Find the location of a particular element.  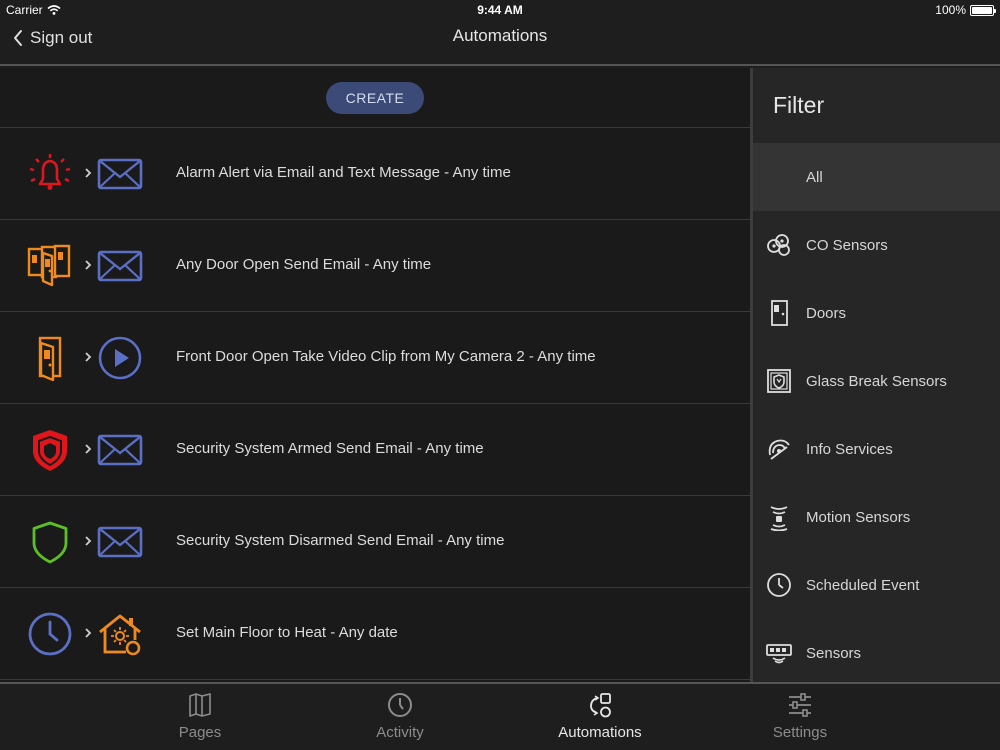

clock-icon is located at coordinates (50, 634).